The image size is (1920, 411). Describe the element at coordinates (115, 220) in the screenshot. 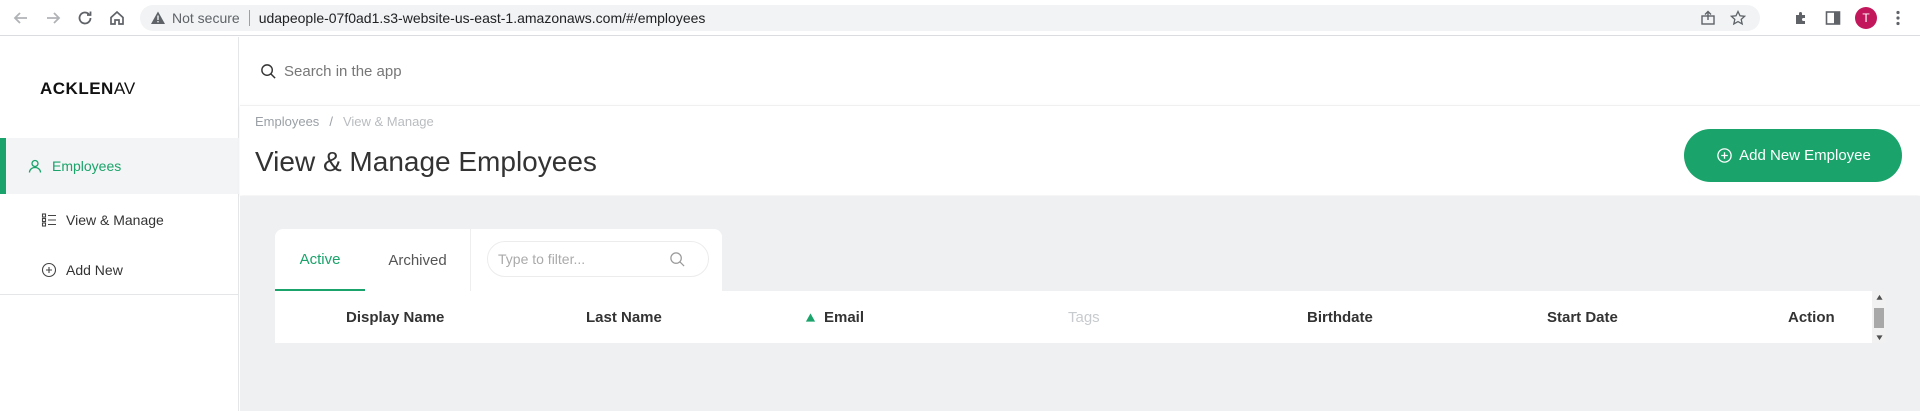

I see `sidebar-item-label: View & Manage` at that location.